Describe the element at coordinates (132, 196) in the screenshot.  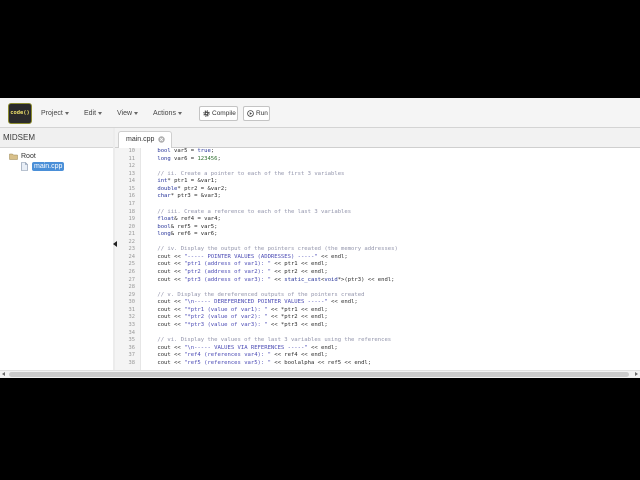
I see `line-number: 16` at that location.